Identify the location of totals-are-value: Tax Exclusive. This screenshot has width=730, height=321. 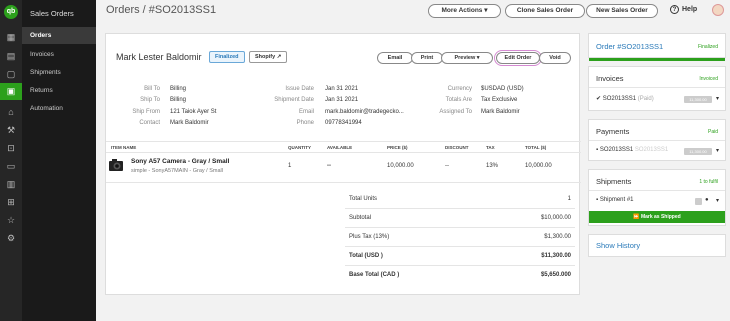
(499, 100).